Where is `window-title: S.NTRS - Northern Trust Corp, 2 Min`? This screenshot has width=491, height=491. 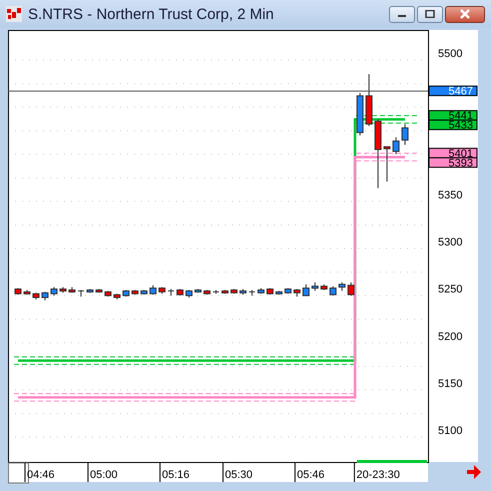 window-title: S.NTRS - Northern Trust Corp, 2 Min is located at coordinates (151, 14).